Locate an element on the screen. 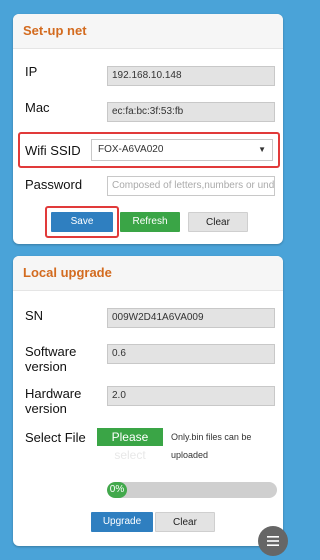 Image resolution: width=320 pixels, height=560 pixels. clear-upgrade-button: Clear is located at coordinates (185, 522).